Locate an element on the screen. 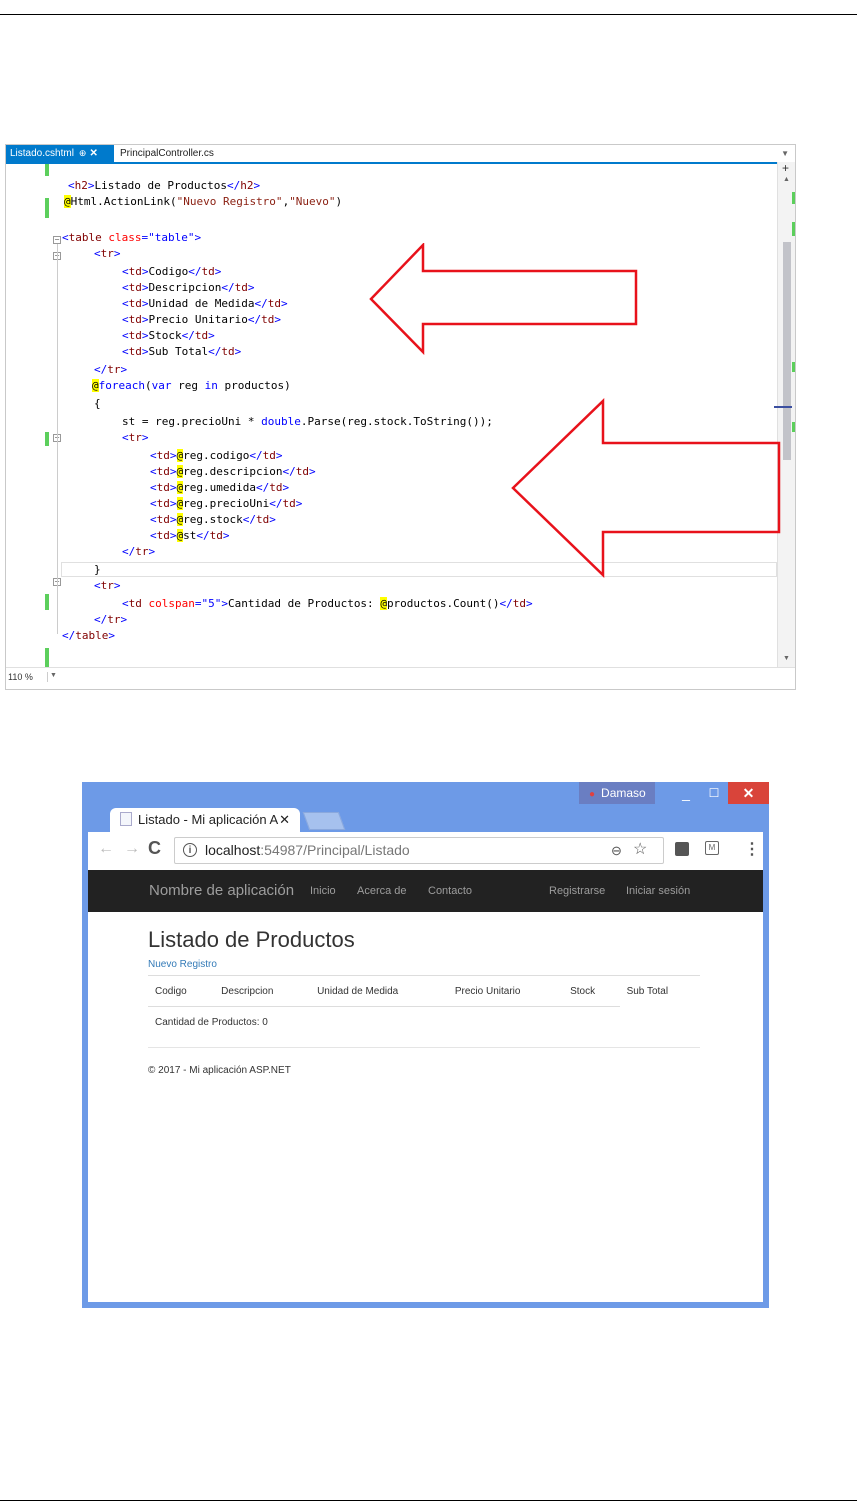  nav-link-inicio: Inicio is located at coordinates (323, 891).